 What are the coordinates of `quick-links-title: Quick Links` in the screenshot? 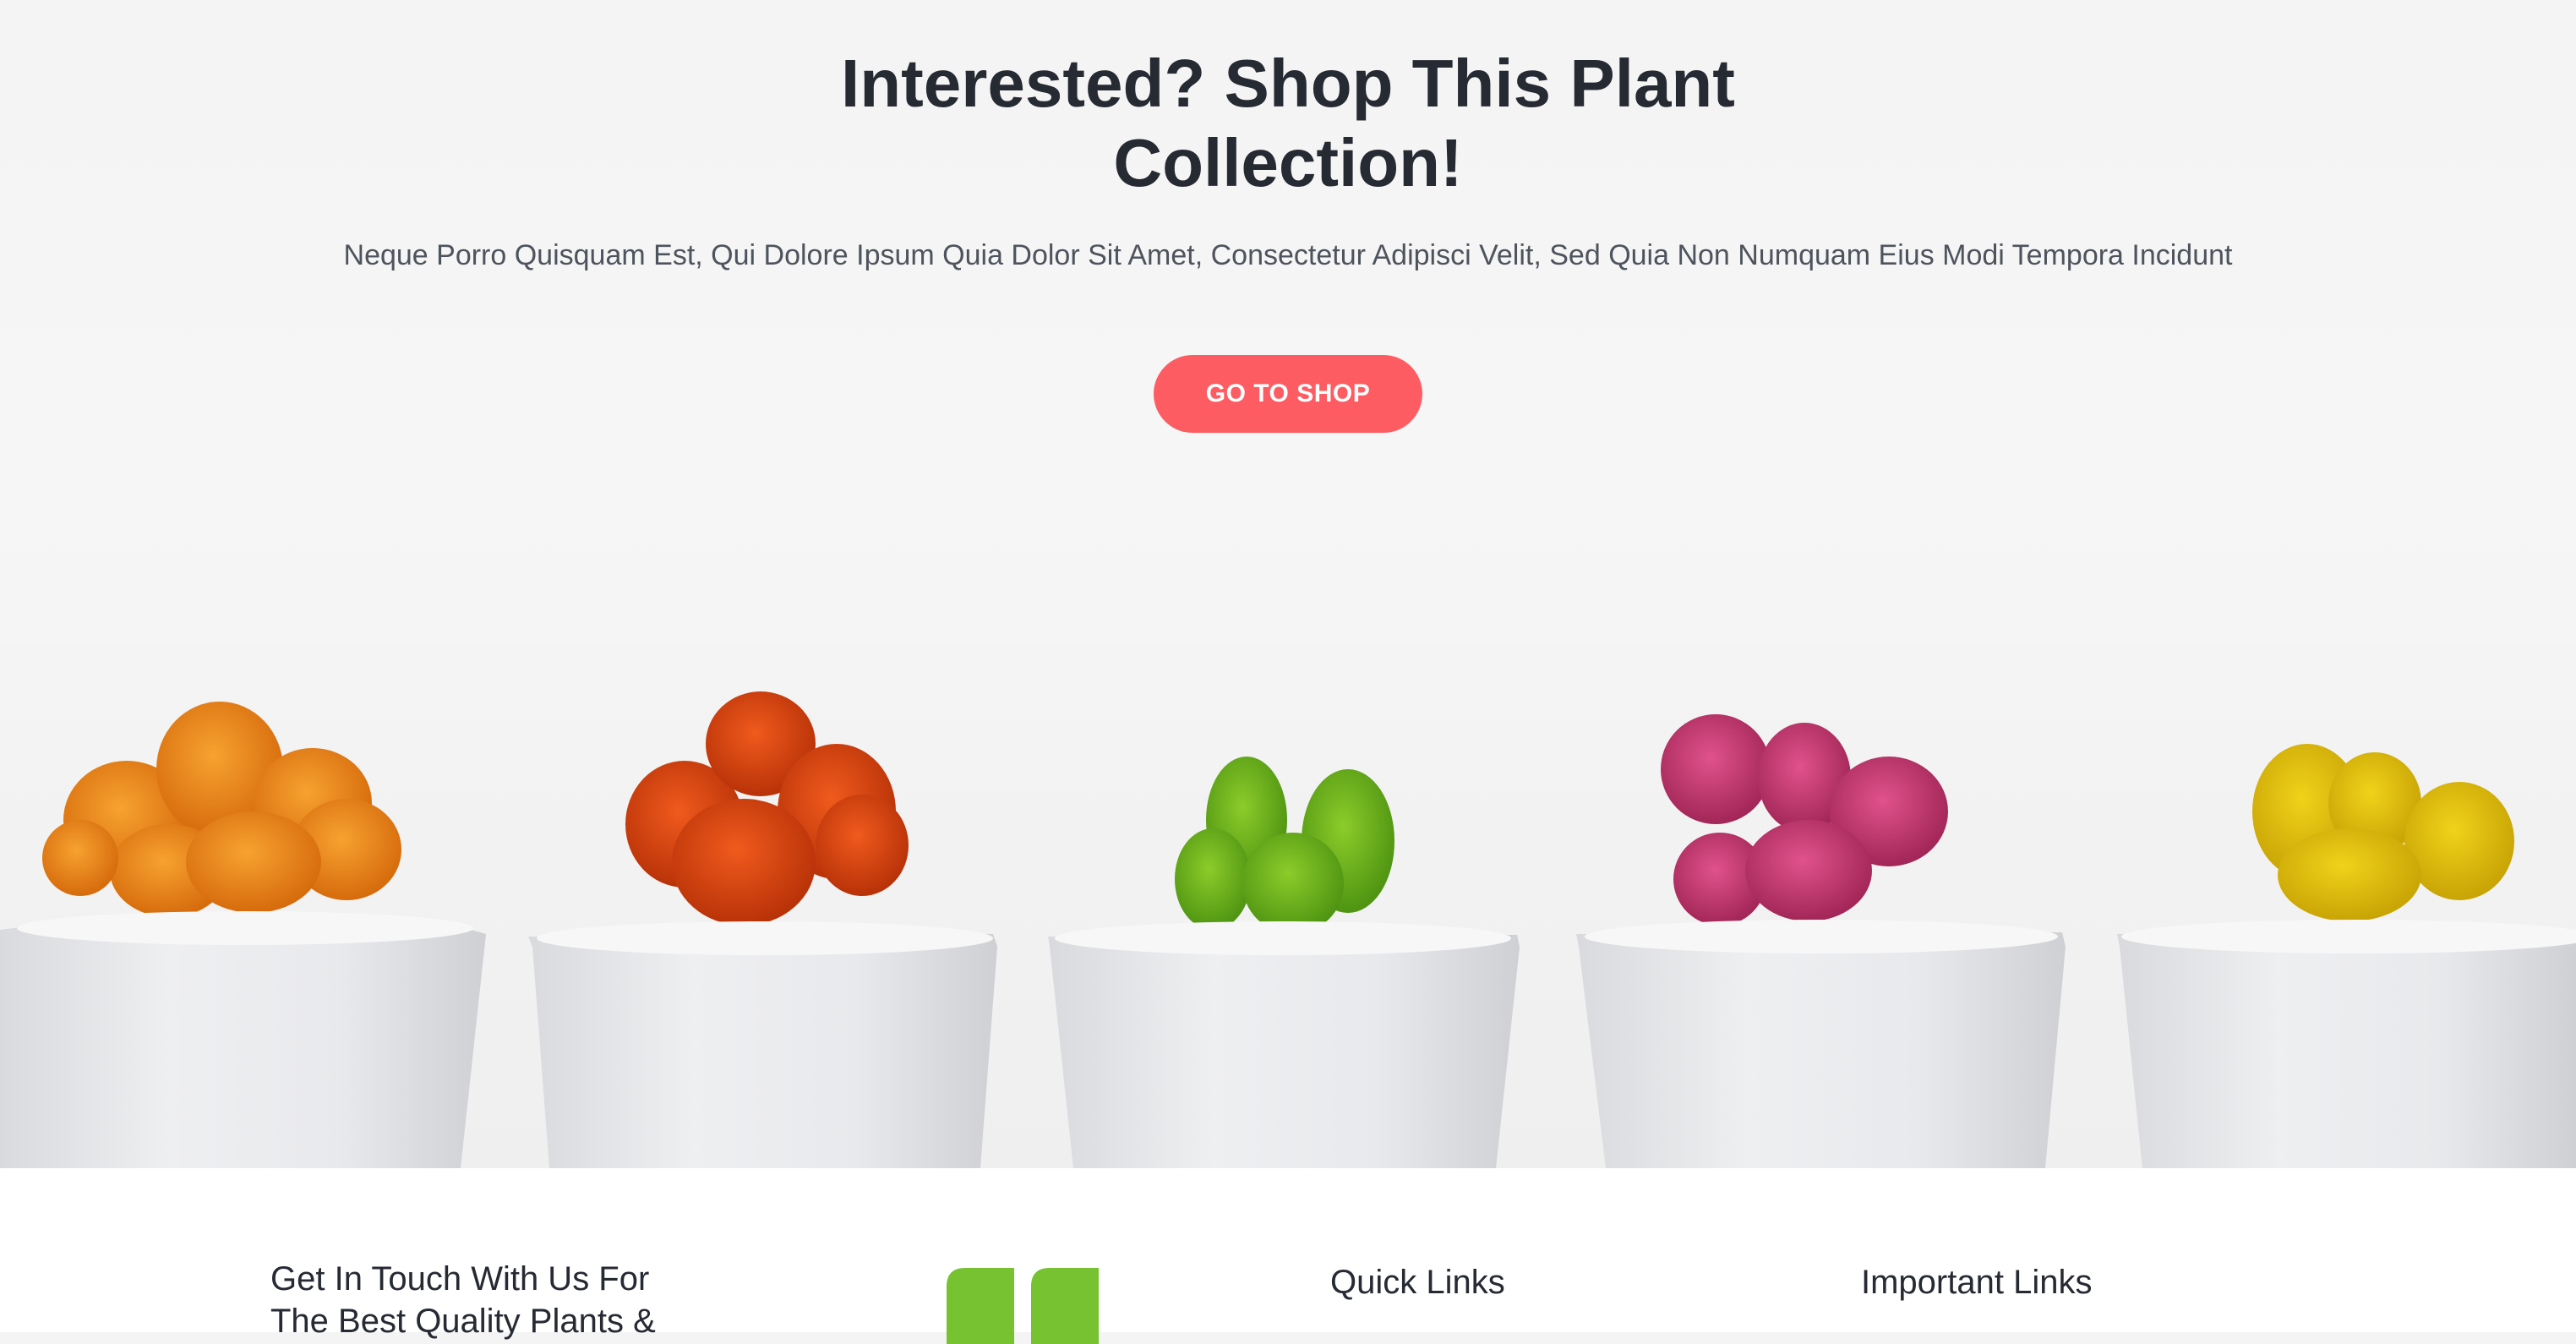 It's located at (1417, 1282).